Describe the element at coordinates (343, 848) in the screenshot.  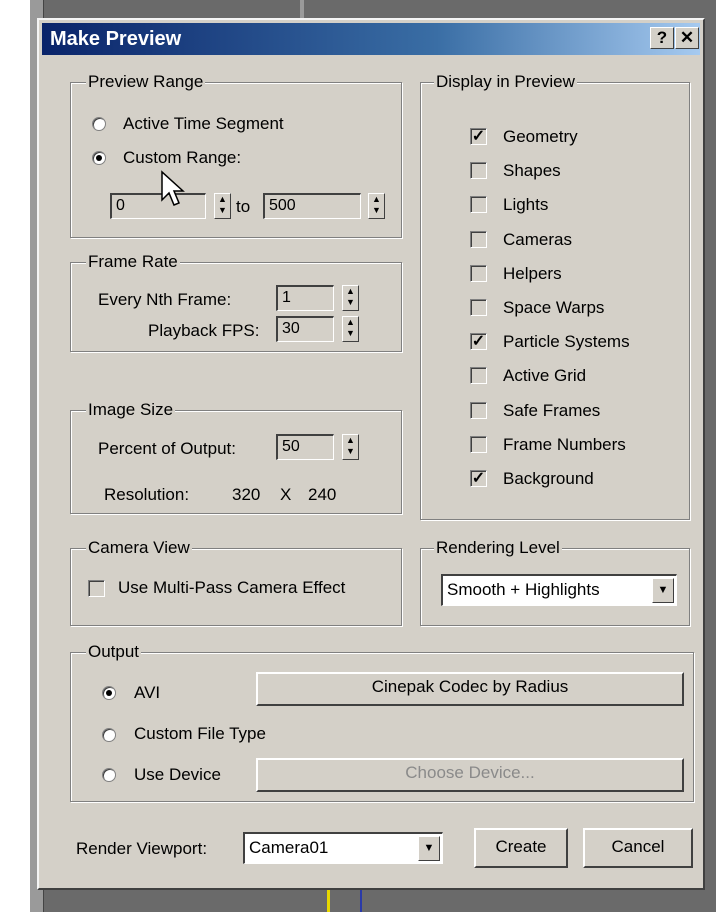
I see `render-viewport-dropdown: Camera01 ▼` at that location.